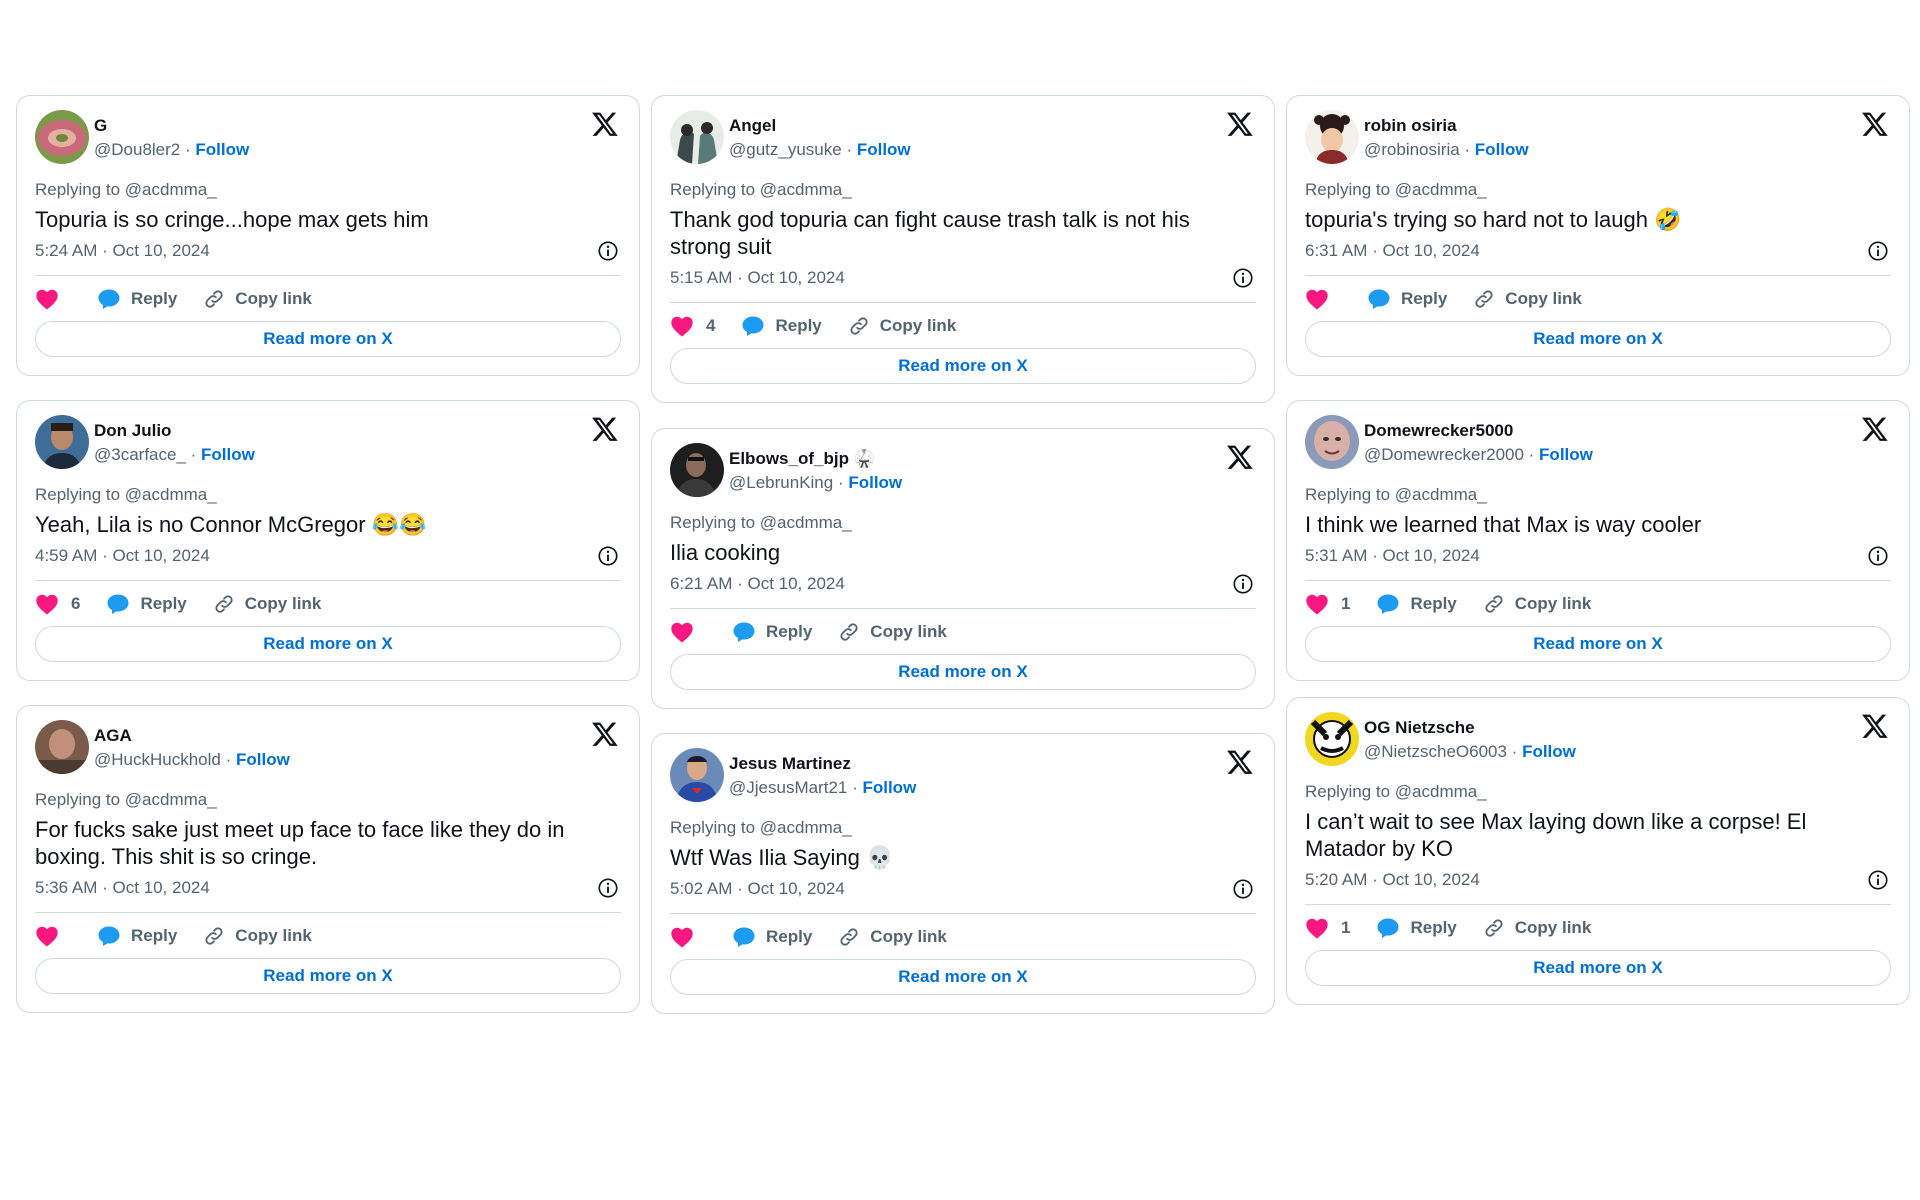 The width and height of the screenshot is (1920, 1200). Describe the element at coordinates (122, 250) in the screenshot. I see `tweet-timestamp: 5:24 AM · Oct 10, 2024` at that location.